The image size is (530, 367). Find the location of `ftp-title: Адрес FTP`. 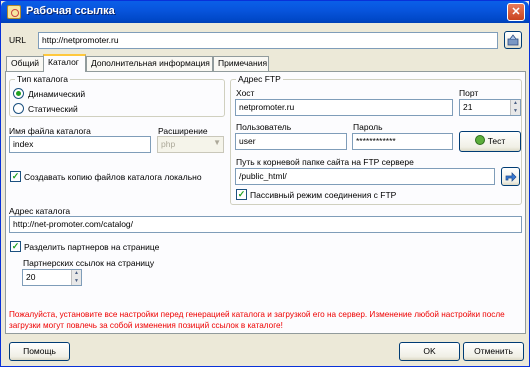

ftp-title: Адрес FTP is located at coordinates (259, 79).